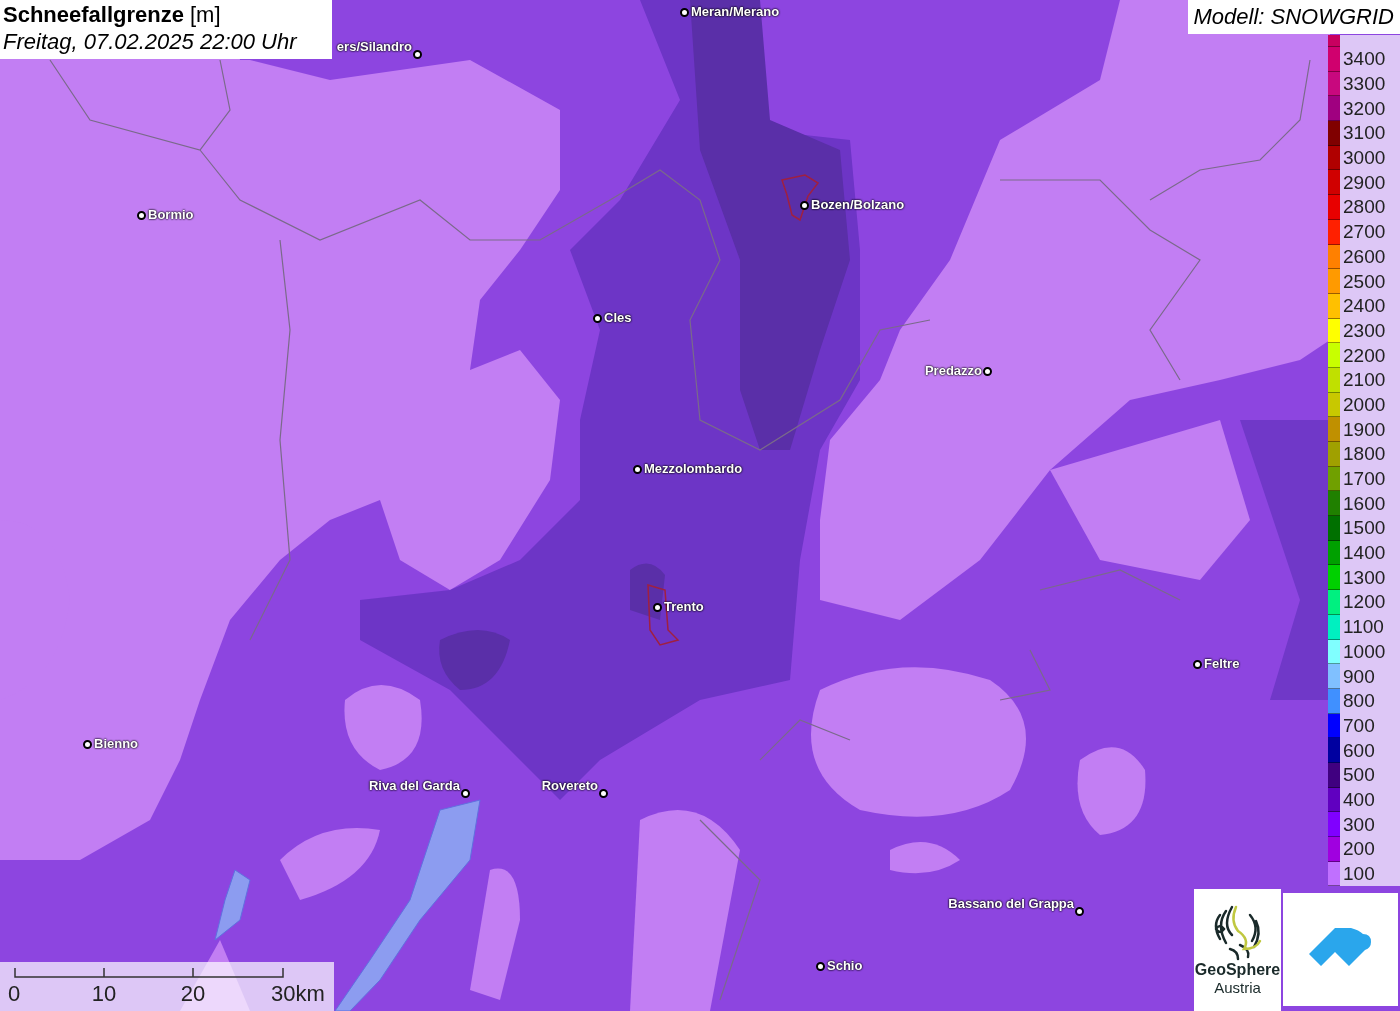 This screenshot has height=1011, width=1400. What do you see at coordinates (1359, 676) in the screenshot?
I see `legend-label: 900` at bounding box center [1359, 676].